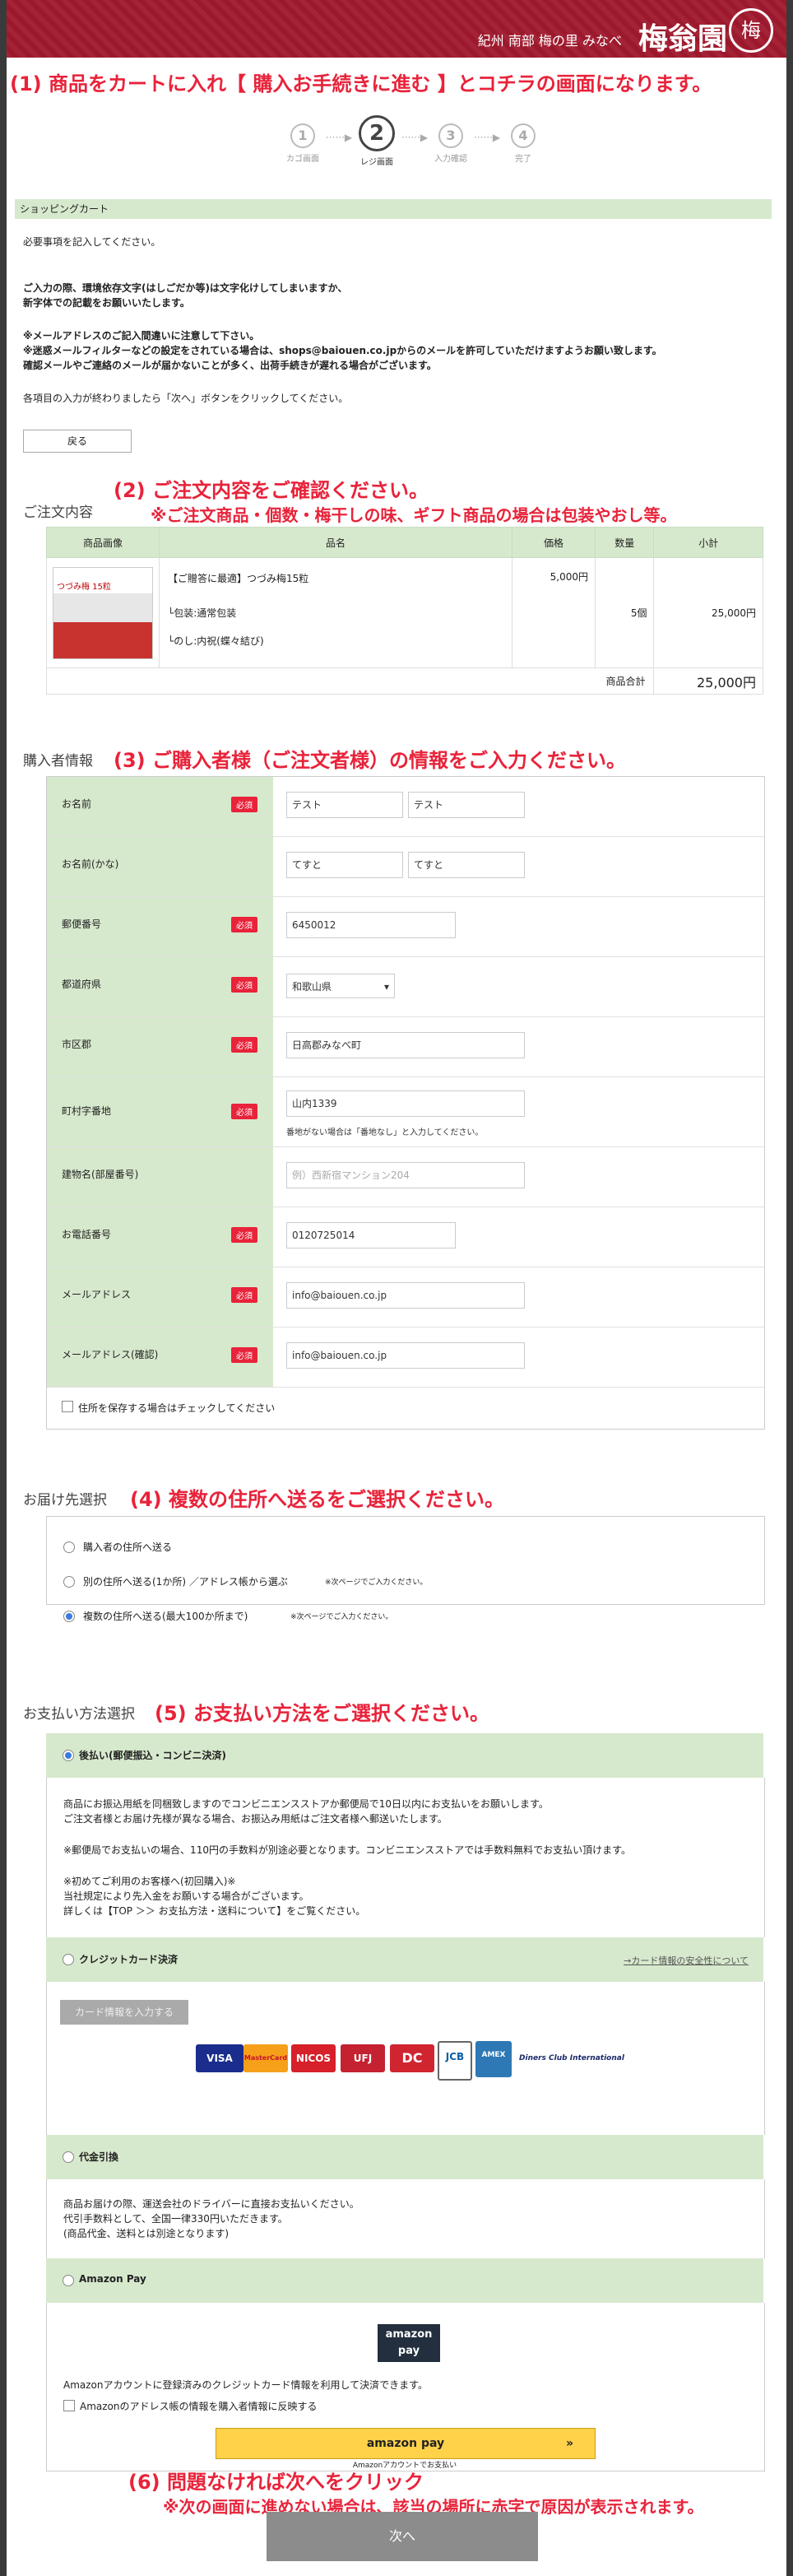 The image size is (793, 2576). I want to click on address-note: 番地がない場合は「番地なし」と入力してください。, so click(385, 1132).